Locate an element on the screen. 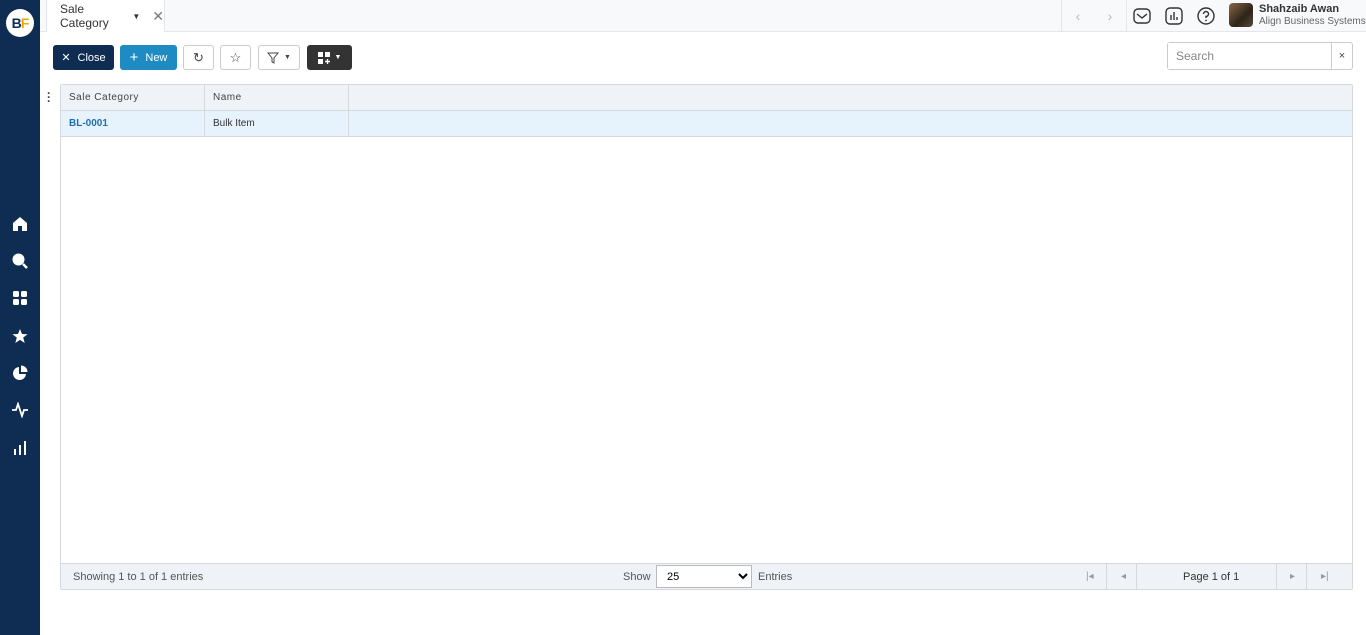 The image size is (1366, 635). user-name: Shahzaib Awan is located at coordinates (1299, 9).